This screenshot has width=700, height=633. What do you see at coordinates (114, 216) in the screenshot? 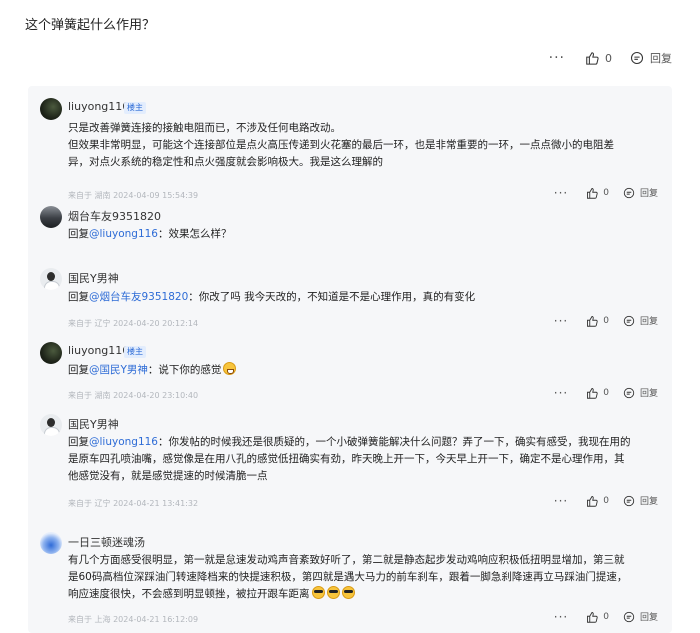
I see `comment-author: 烟台车友9351820` at bounding box center [114, 216].